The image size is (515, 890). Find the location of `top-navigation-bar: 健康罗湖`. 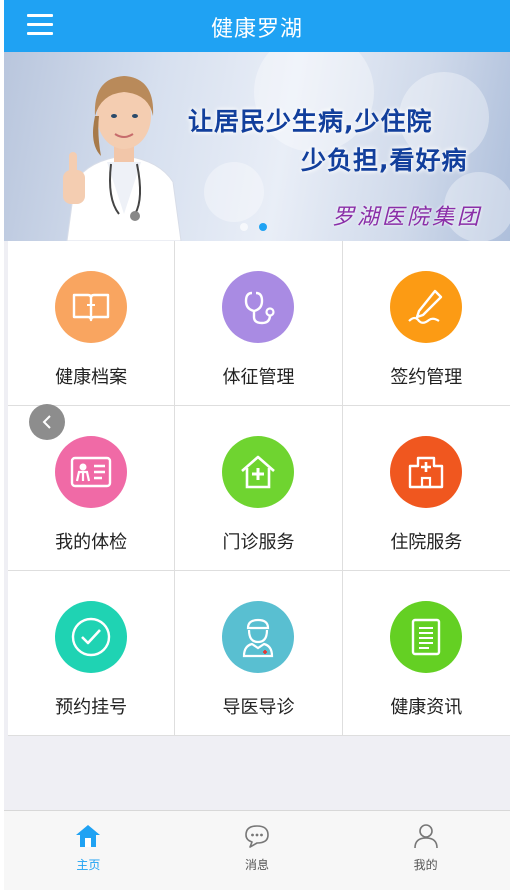

top-navigation-bar: 健康罗湖 is located at coordinates (257, 26).